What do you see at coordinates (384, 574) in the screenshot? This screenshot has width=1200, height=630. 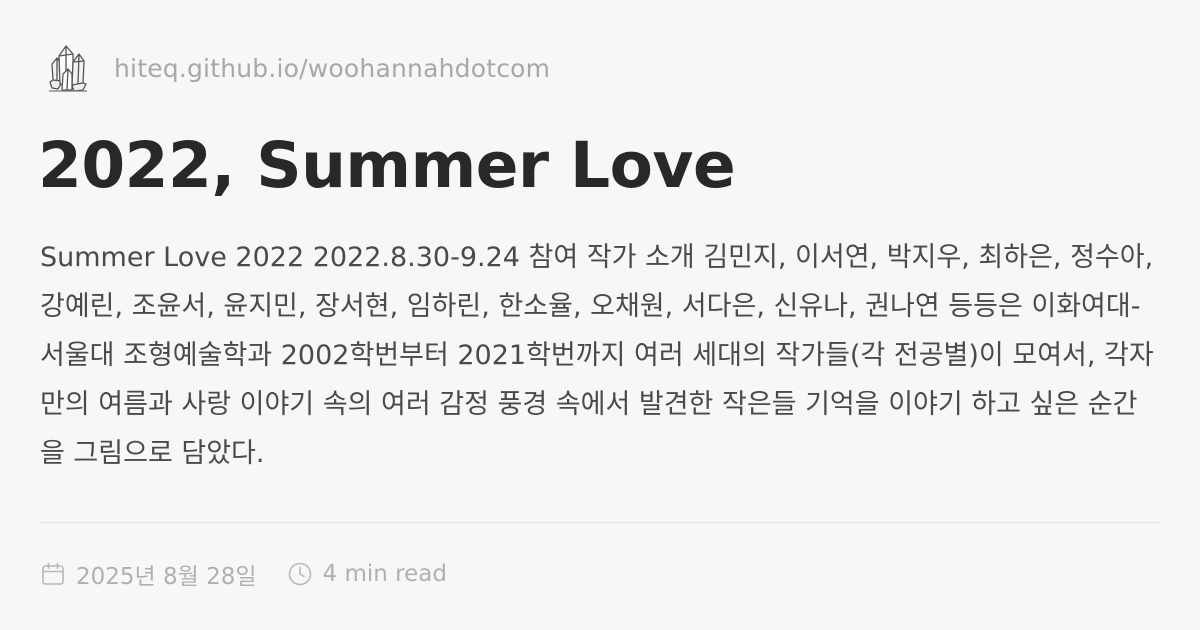 I see `read-time-text: 4 min read` at bounding box center [384, 574].